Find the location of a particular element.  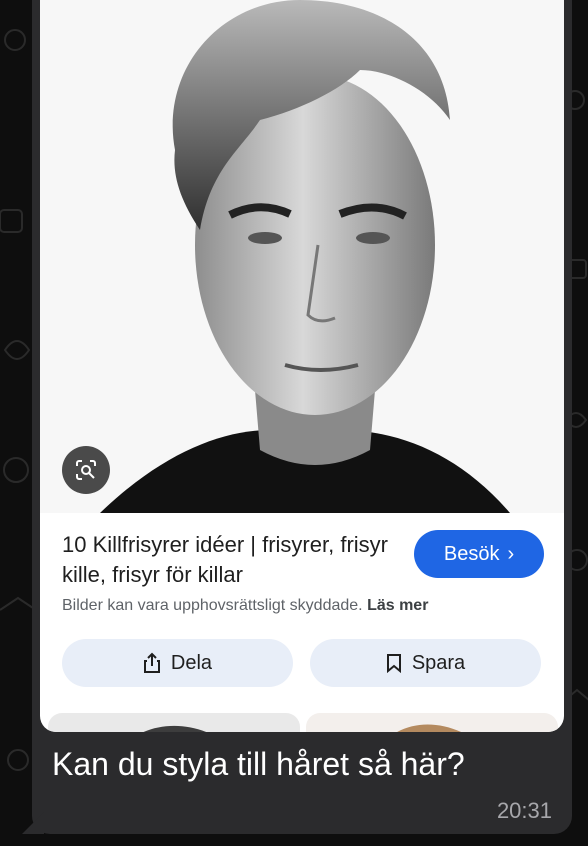

bookmark-icon is located at coordinates (393, 663).